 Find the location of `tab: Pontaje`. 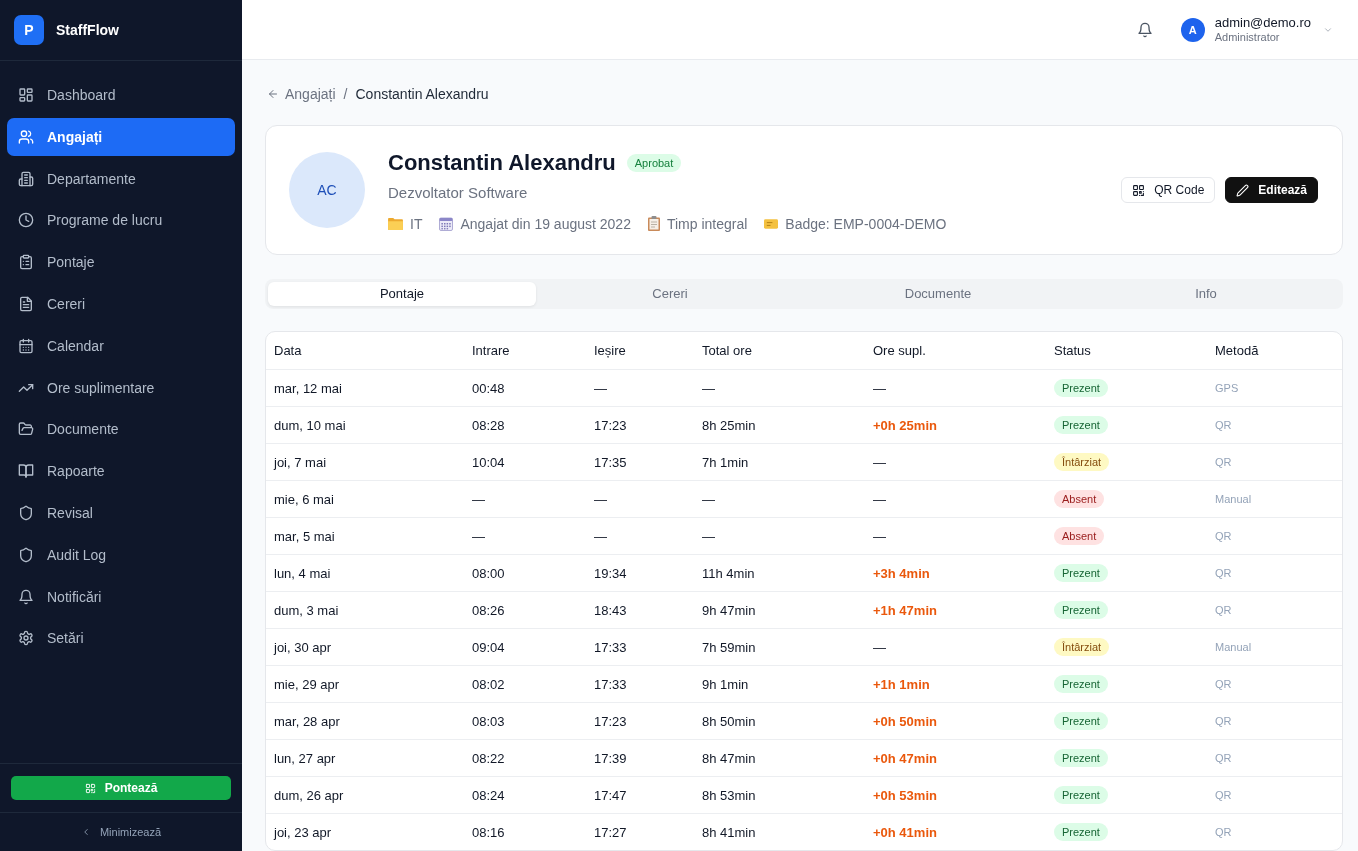

tab: Pontaje is located at coordinates (402, 293).